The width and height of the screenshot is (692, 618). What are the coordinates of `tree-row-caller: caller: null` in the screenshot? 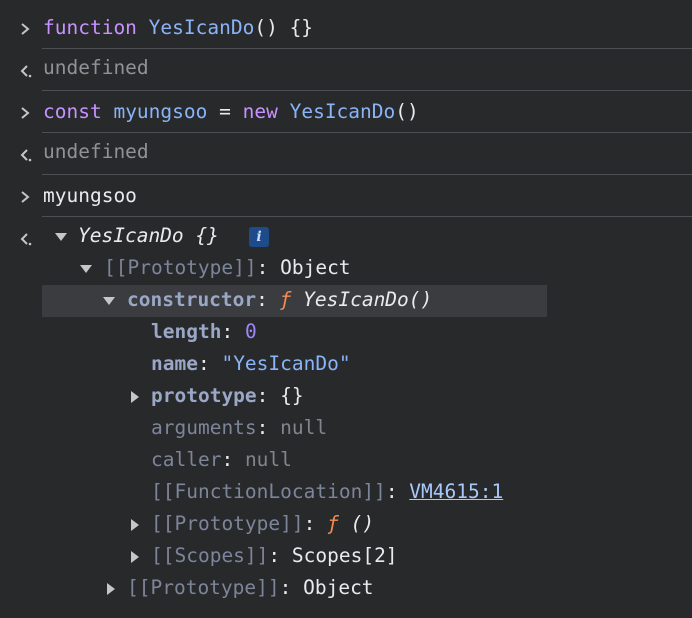 It's located at (221, 460).